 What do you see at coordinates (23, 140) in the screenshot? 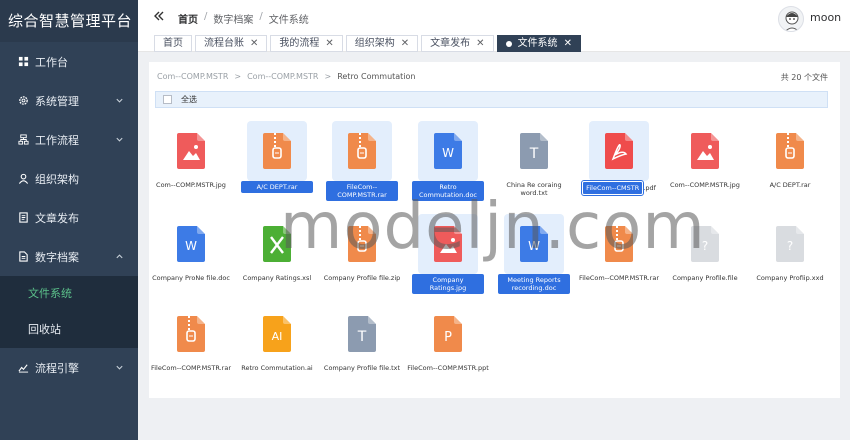
I see `workflow-icon` at bounding box center [23, 140].